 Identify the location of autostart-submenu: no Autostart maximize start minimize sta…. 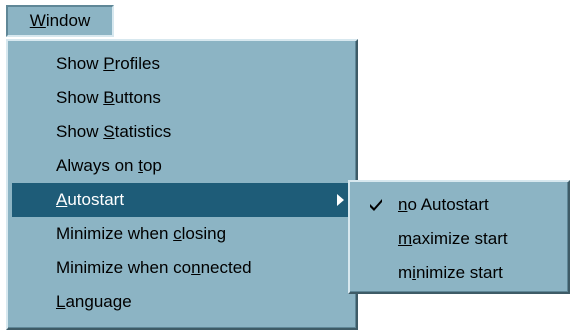
(459, 237).